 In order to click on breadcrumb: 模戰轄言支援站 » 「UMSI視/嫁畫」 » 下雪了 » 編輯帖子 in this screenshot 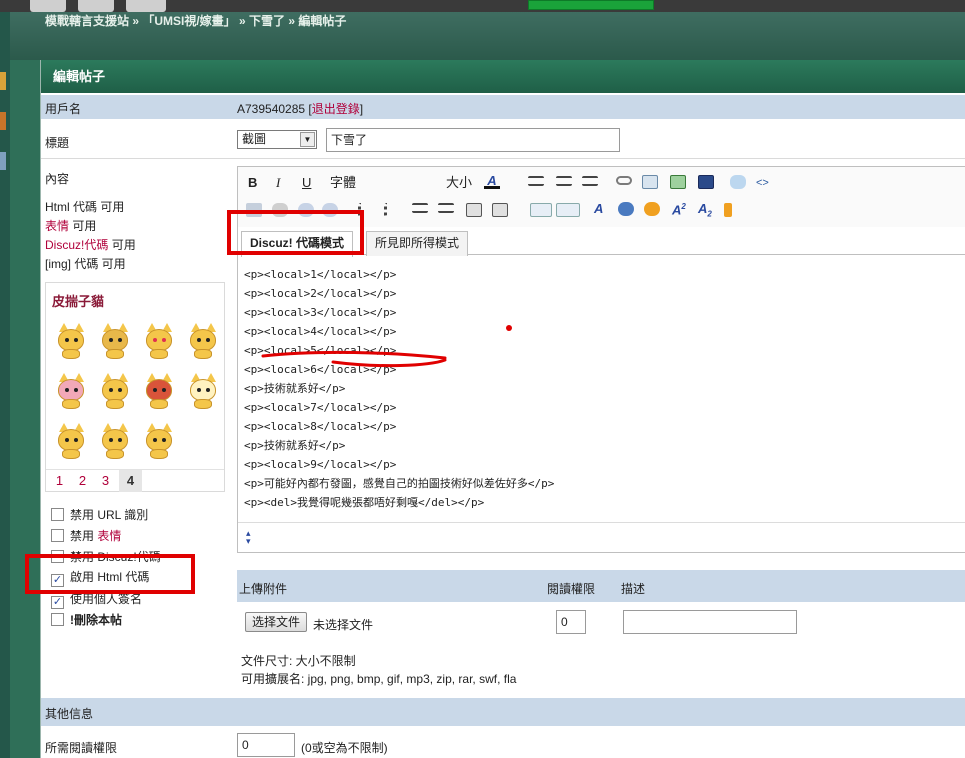, I will do `click(195, 20)`.